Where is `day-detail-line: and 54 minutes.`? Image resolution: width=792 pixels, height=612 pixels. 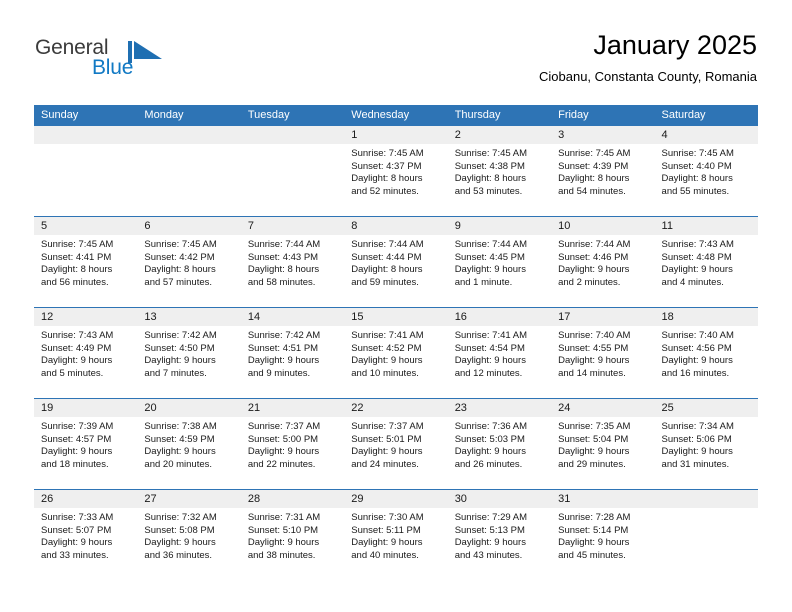
day-detail-line: and 54 minutes. is located at coordinates (592, 191).